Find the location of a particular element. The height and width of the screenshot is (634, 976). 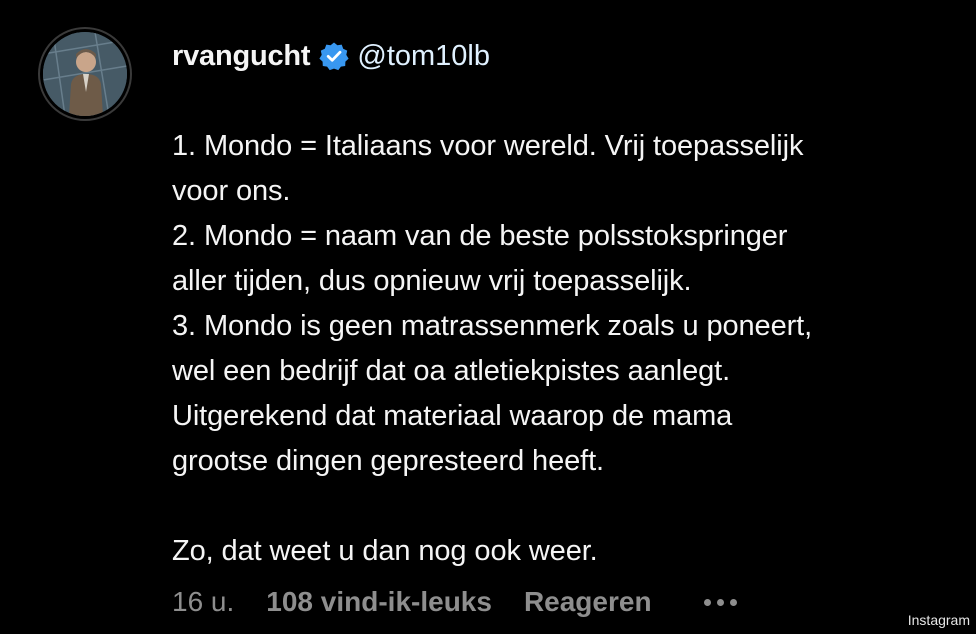

reply-button: Reageren is located at coordinates (588, 602).